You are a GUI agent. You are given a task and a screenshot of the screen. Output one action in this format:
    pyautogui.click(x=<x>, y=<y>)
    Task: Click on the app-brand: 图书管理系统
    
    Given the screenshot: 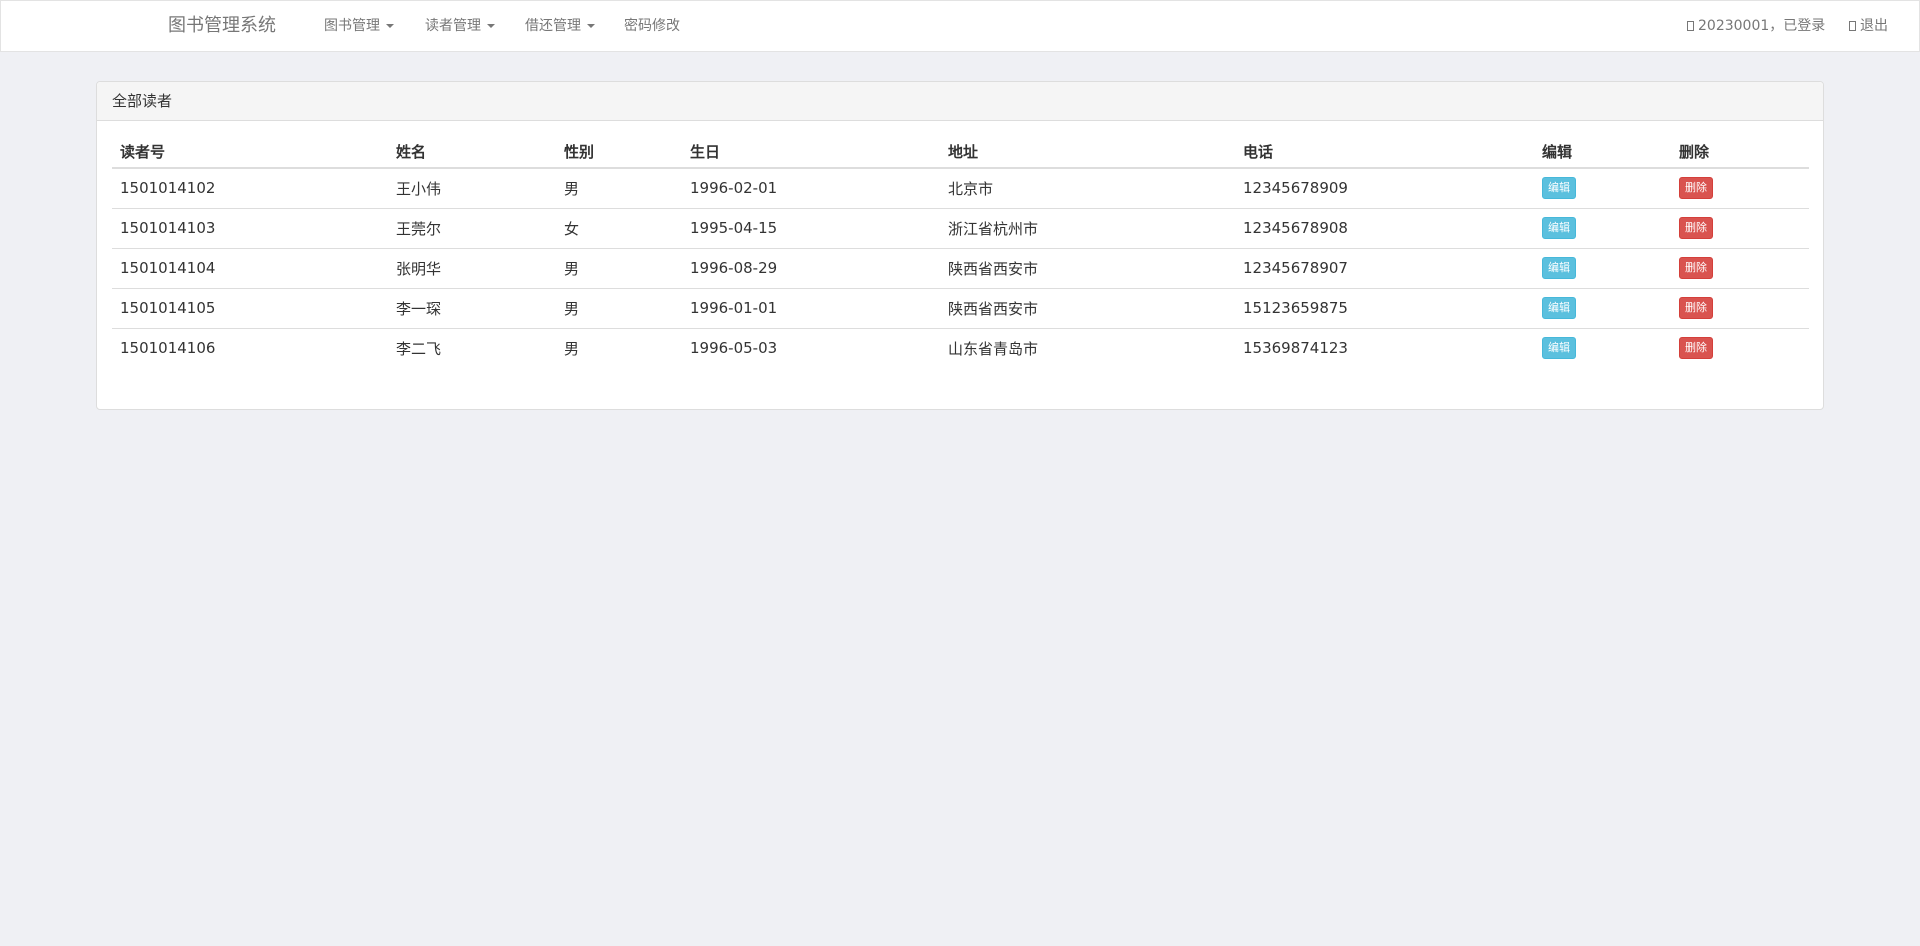 What is the action you would take?
    pyautogui.click(x=222, y=26)
    